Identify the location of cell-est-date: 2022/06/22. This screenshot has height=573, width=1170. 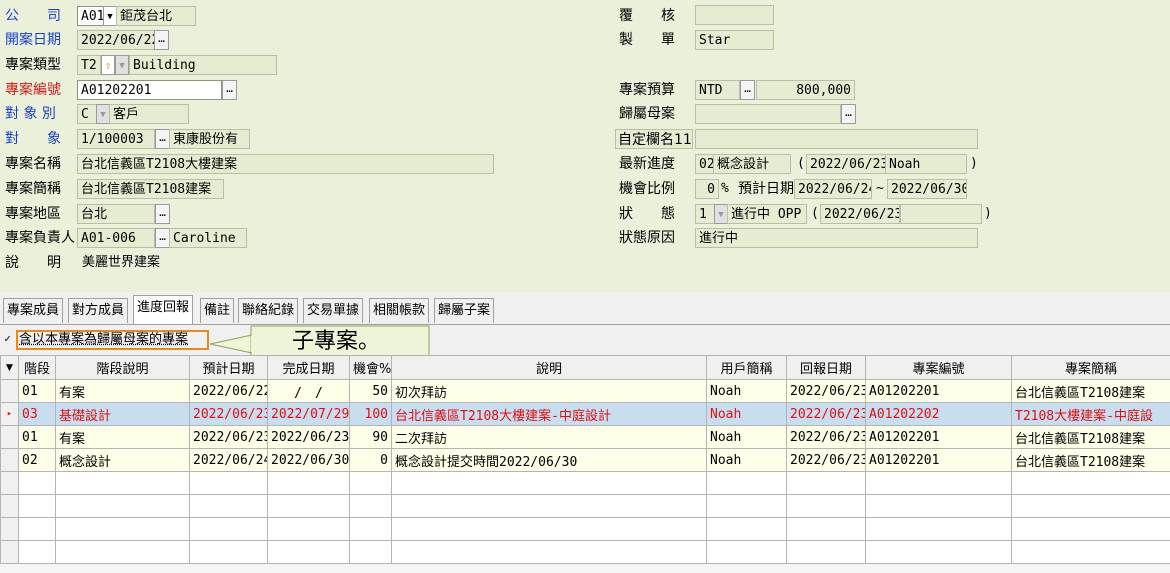
(228, 391).